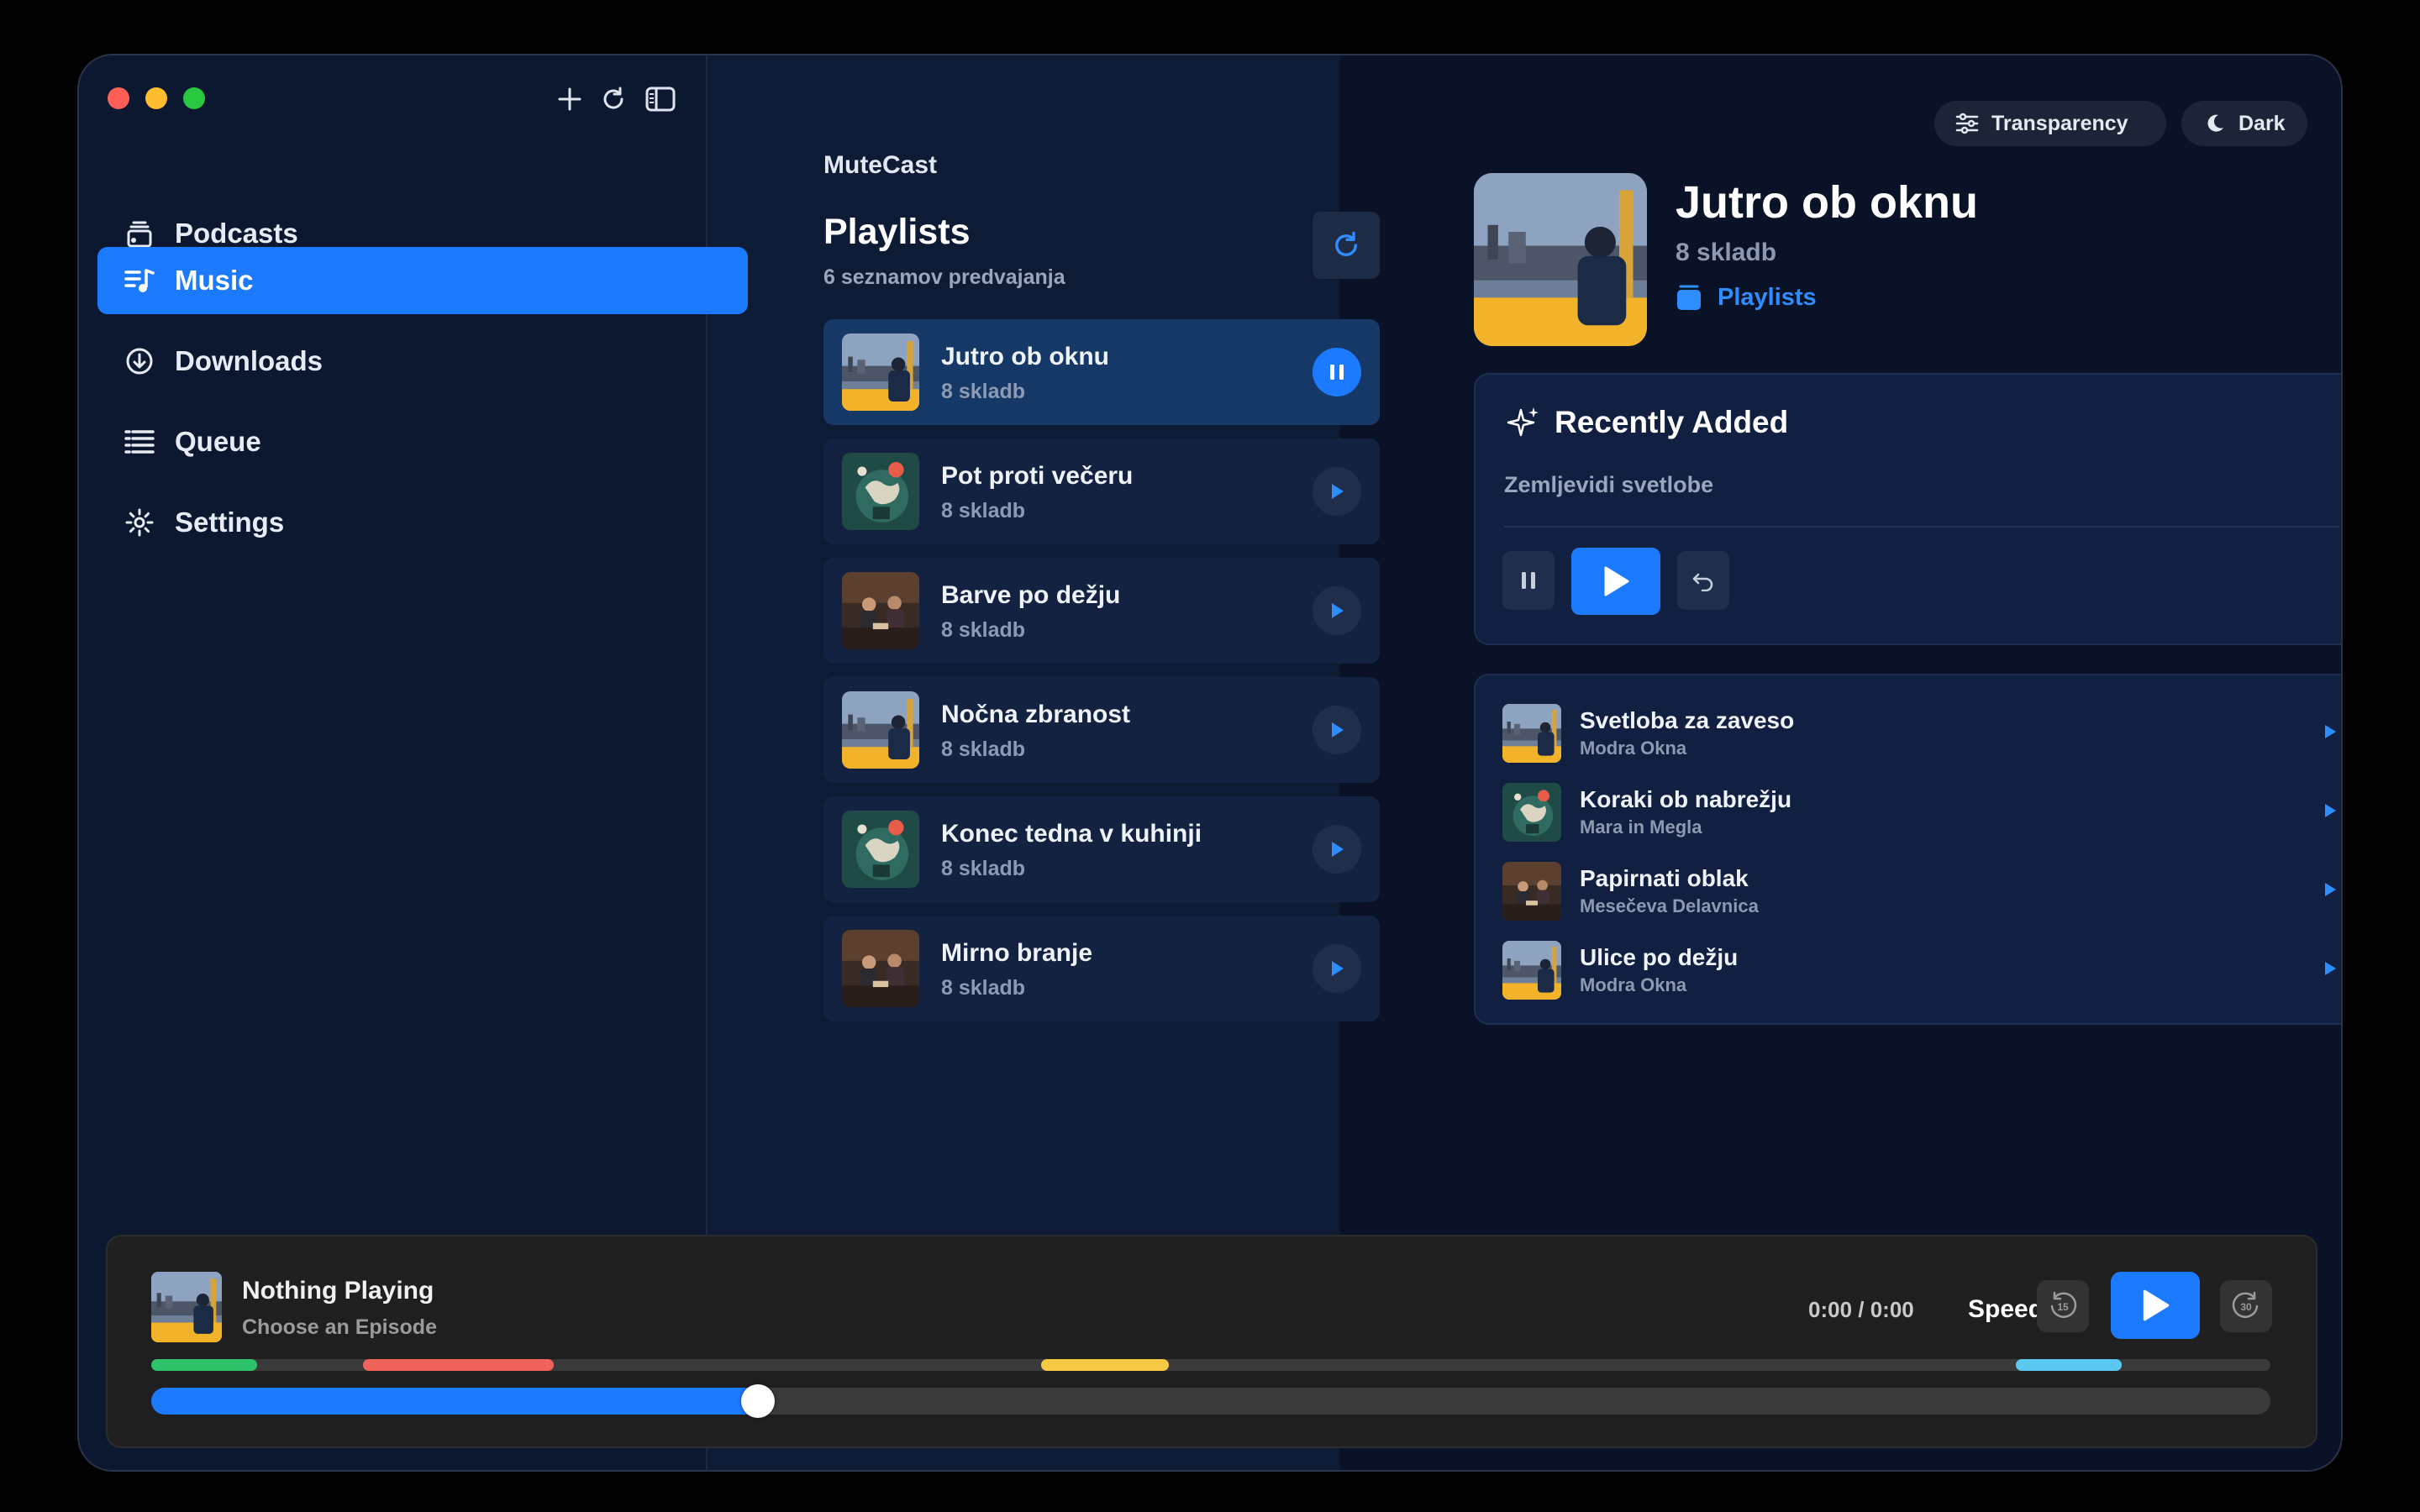  What do you see at coordinates (880, 165) in the screenshot?
I see `app-title: MuteCast` at bounding box center [880, 165].